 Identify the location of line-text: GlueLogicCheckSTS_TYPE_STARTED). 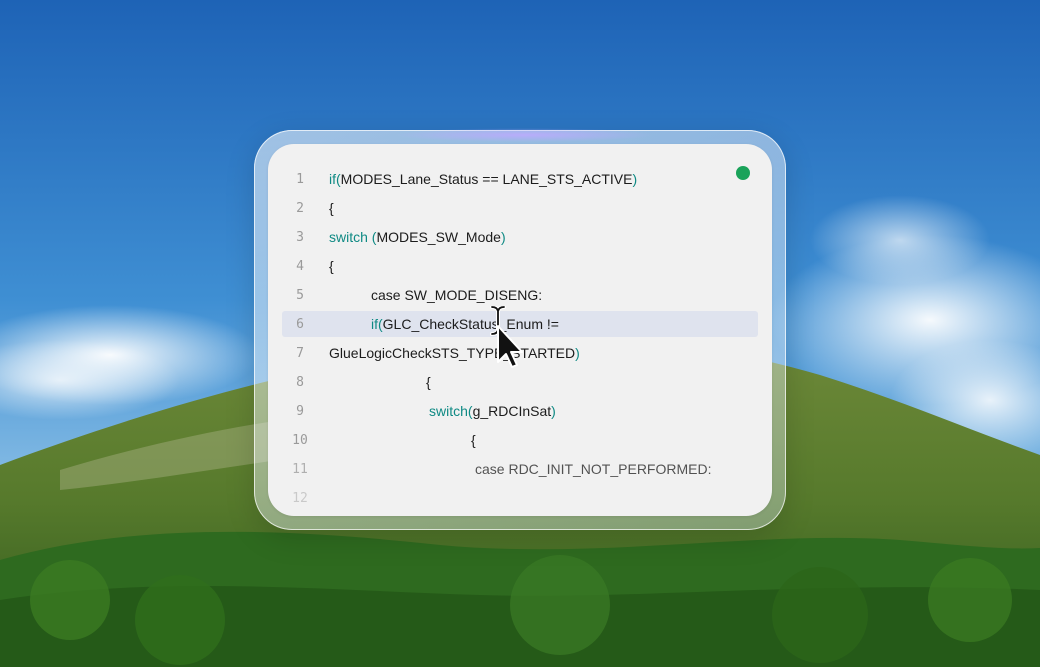
(454, 353).